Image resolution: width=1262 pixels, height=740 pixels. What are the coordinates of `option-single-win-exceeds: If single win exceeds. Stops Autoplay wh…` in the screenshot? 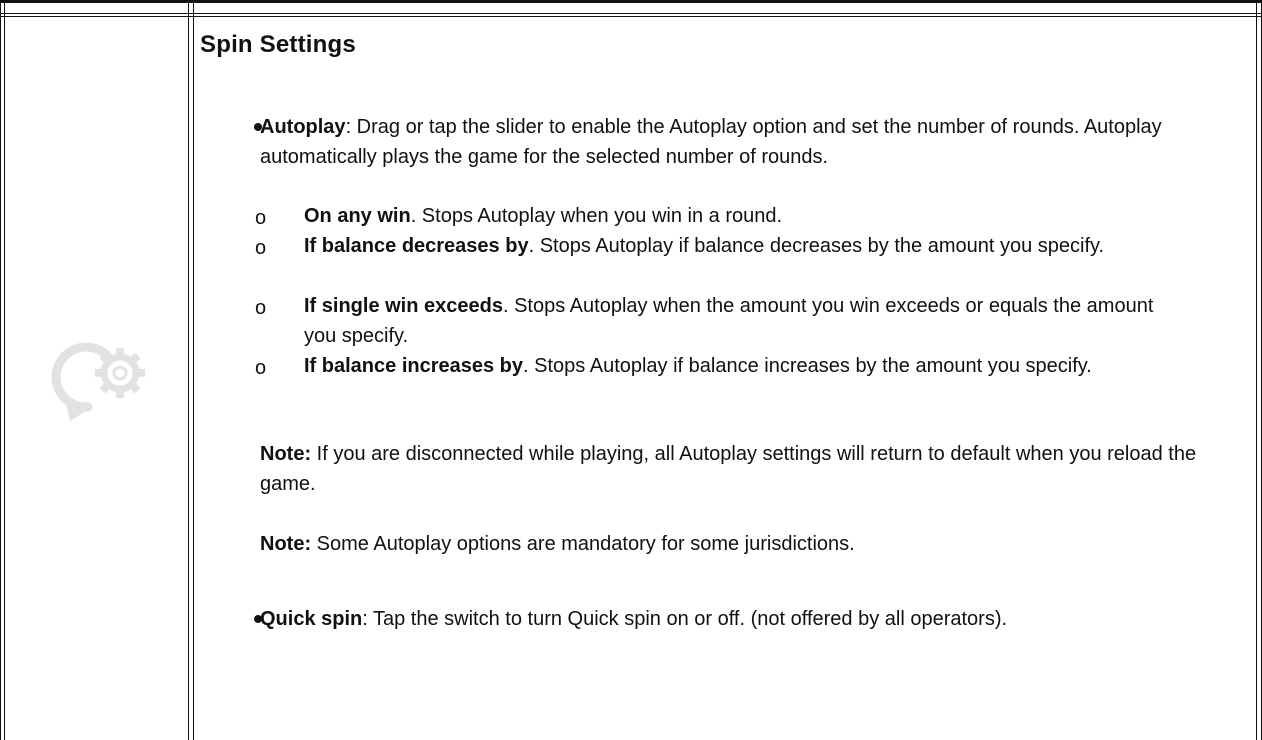 It's located at (744, 321).